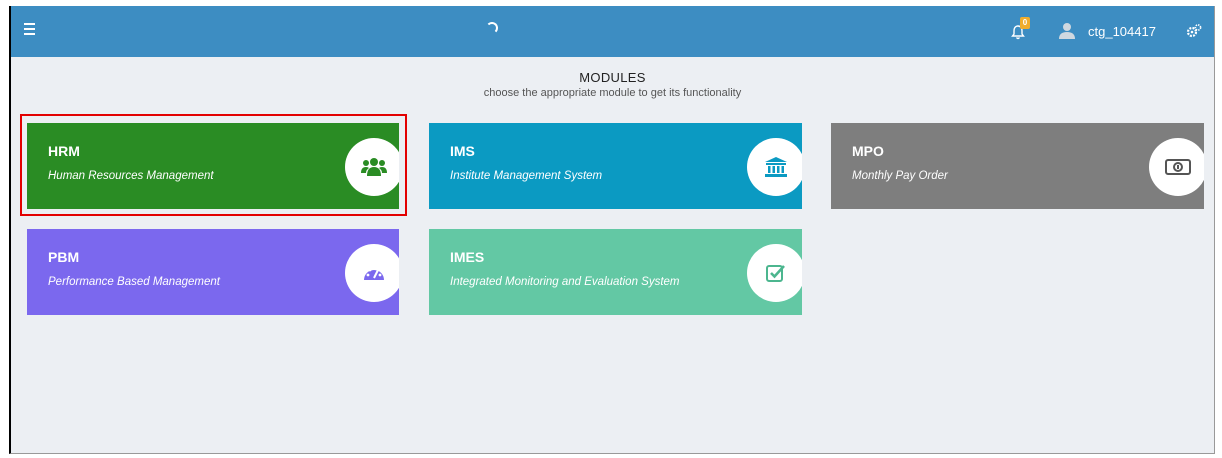  Describe the element at coordinates (467, 257) in the screenshot. I see `module-abbr: IMES` at that location.